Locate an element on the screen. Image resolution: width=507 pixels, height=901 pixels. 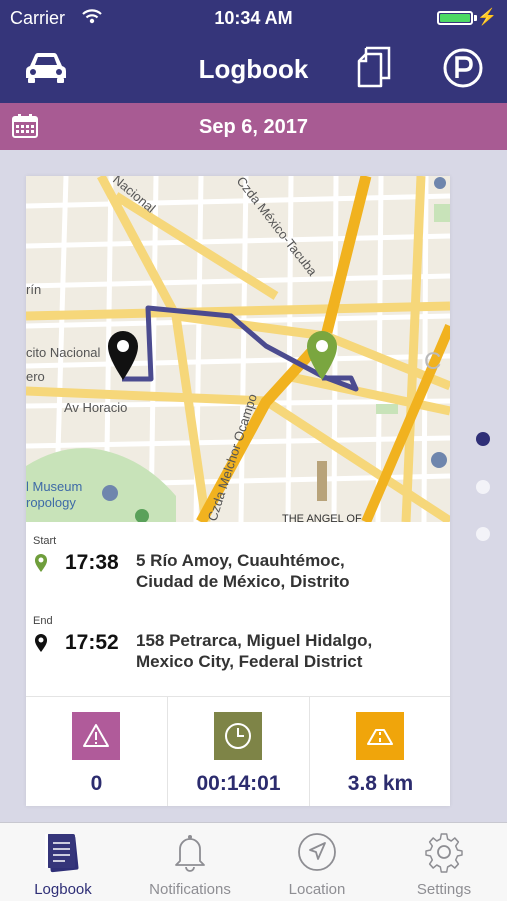
tab-logbook: Logbook is located at coordinates (63, 862).